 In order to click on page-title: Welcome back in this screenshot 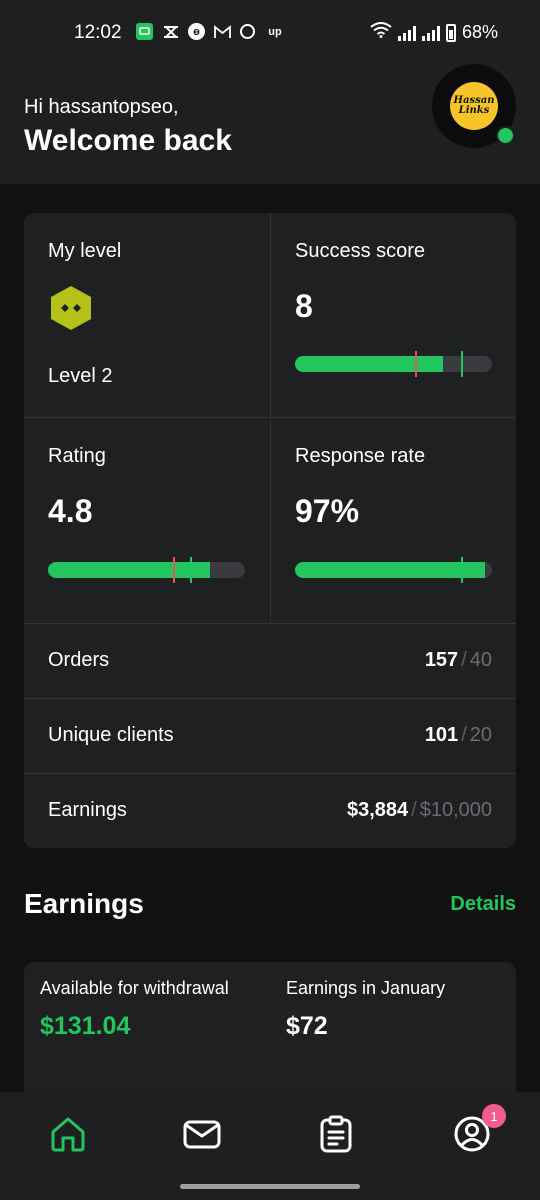, I will do `click(128, 140)`.